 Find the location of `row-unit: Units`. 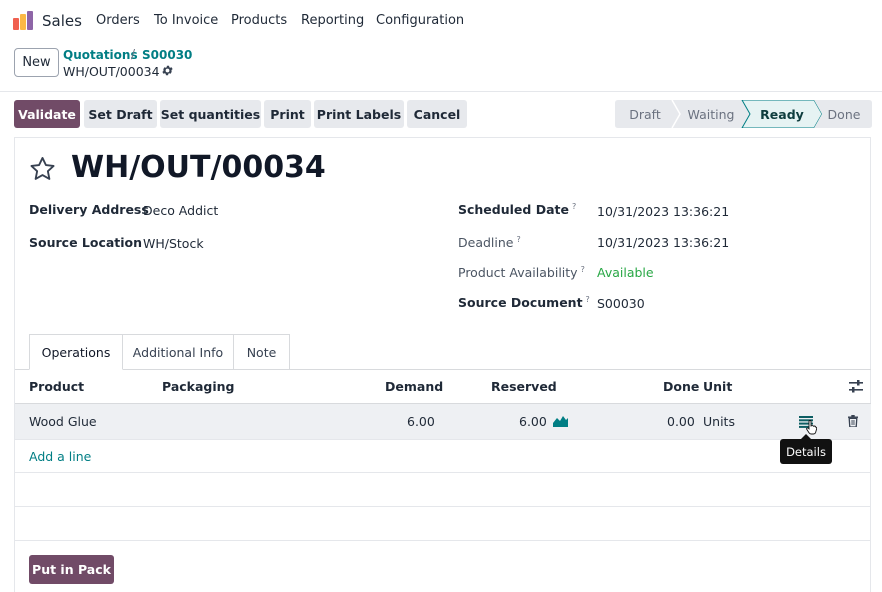

row-unit: Units is located at coordinates (719, 421).